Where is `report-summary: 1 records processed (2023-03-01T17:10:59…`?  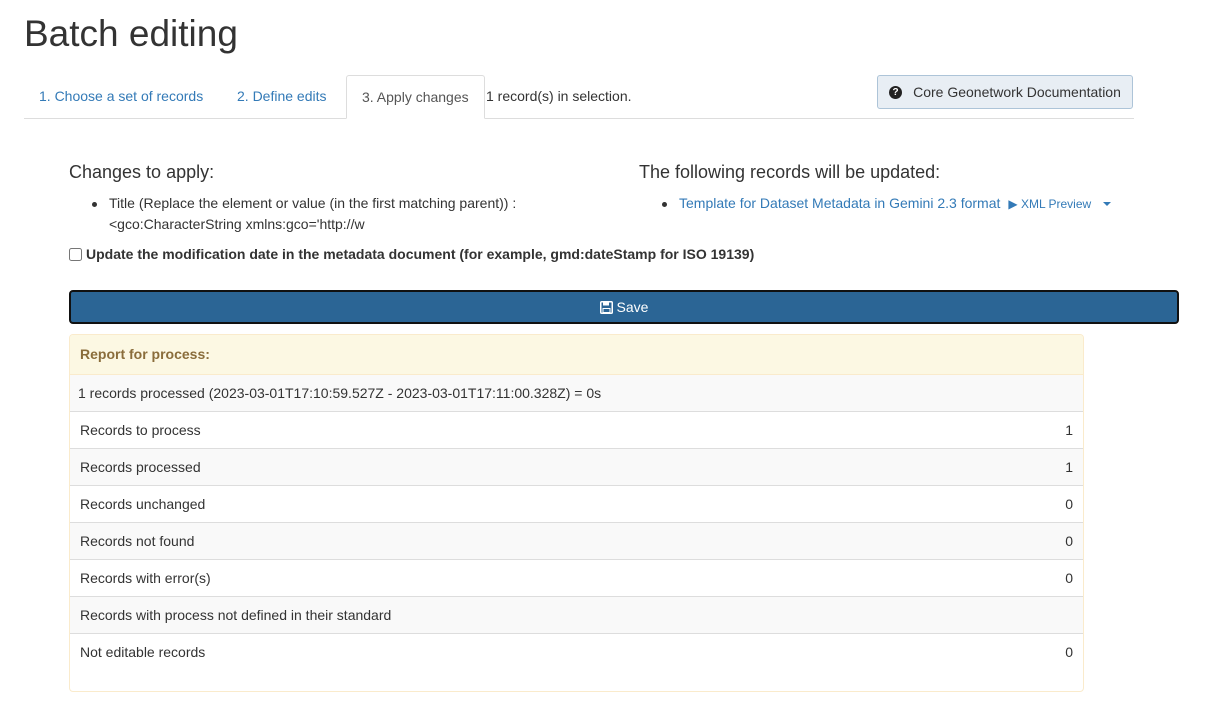 report-summary: 1 records processed (2023-03-01T17:10:59… is located at coordinates (576, 393).